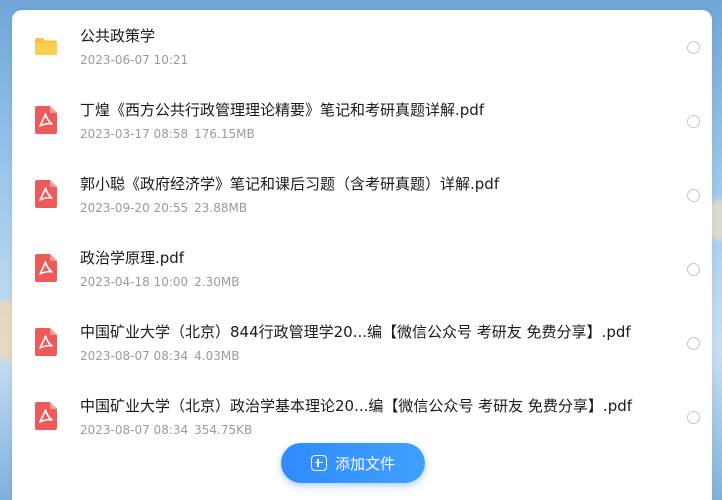  What do you see at coordinates (134, 282) in the screenshot?
I see `file-date: 2023-04-18 10:00` at bounding box center [134, 282].